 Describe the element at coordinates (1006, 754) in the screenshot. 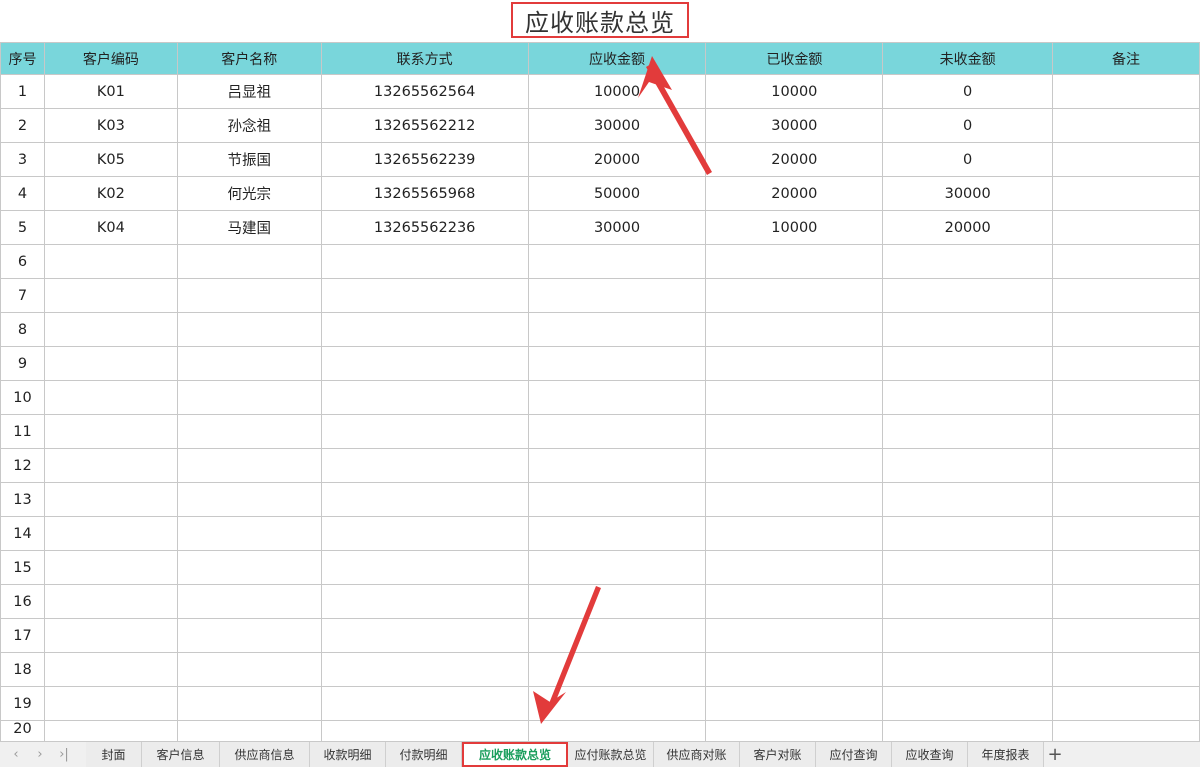

I see `sheet-tab: 年度报表` at that location.